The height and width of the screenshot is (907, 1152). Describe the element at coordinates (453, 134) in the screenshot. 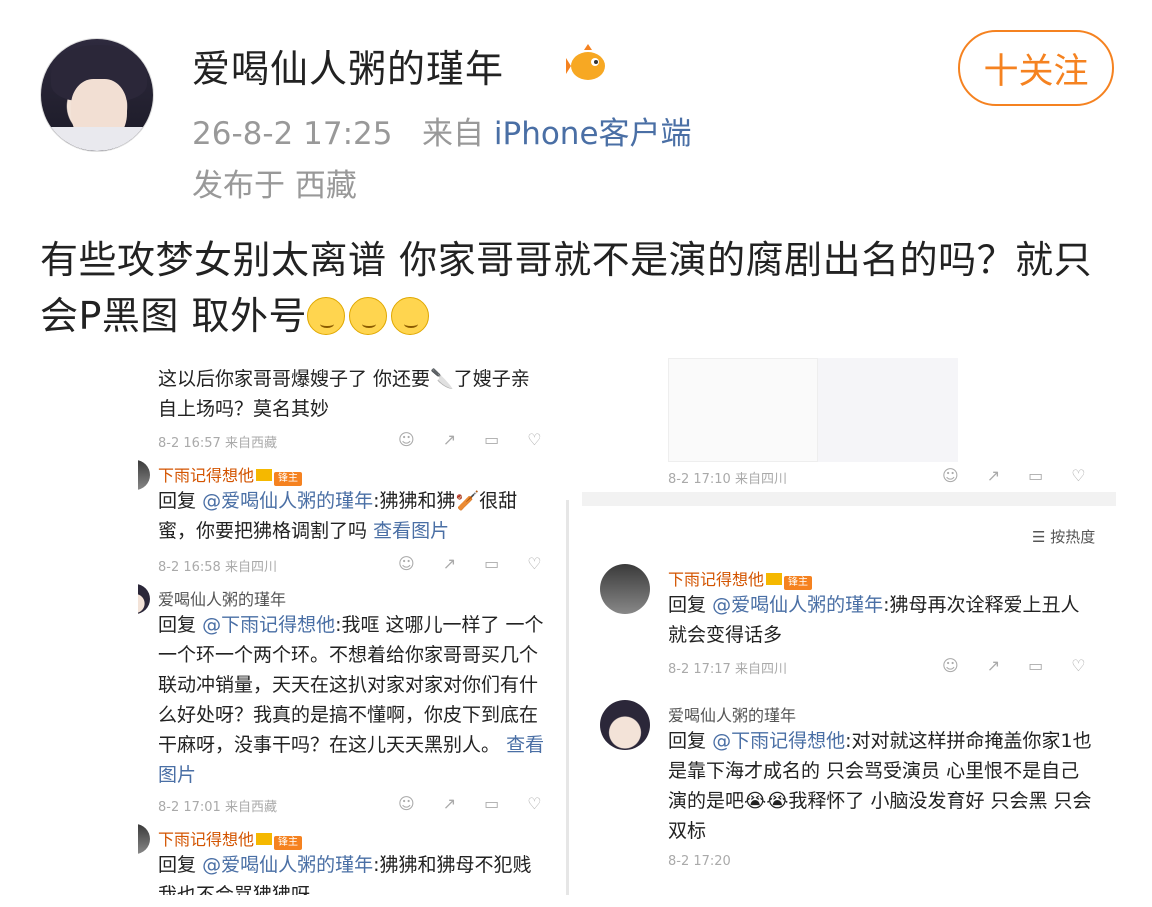

I see `from-prefix: 来自` at that location.